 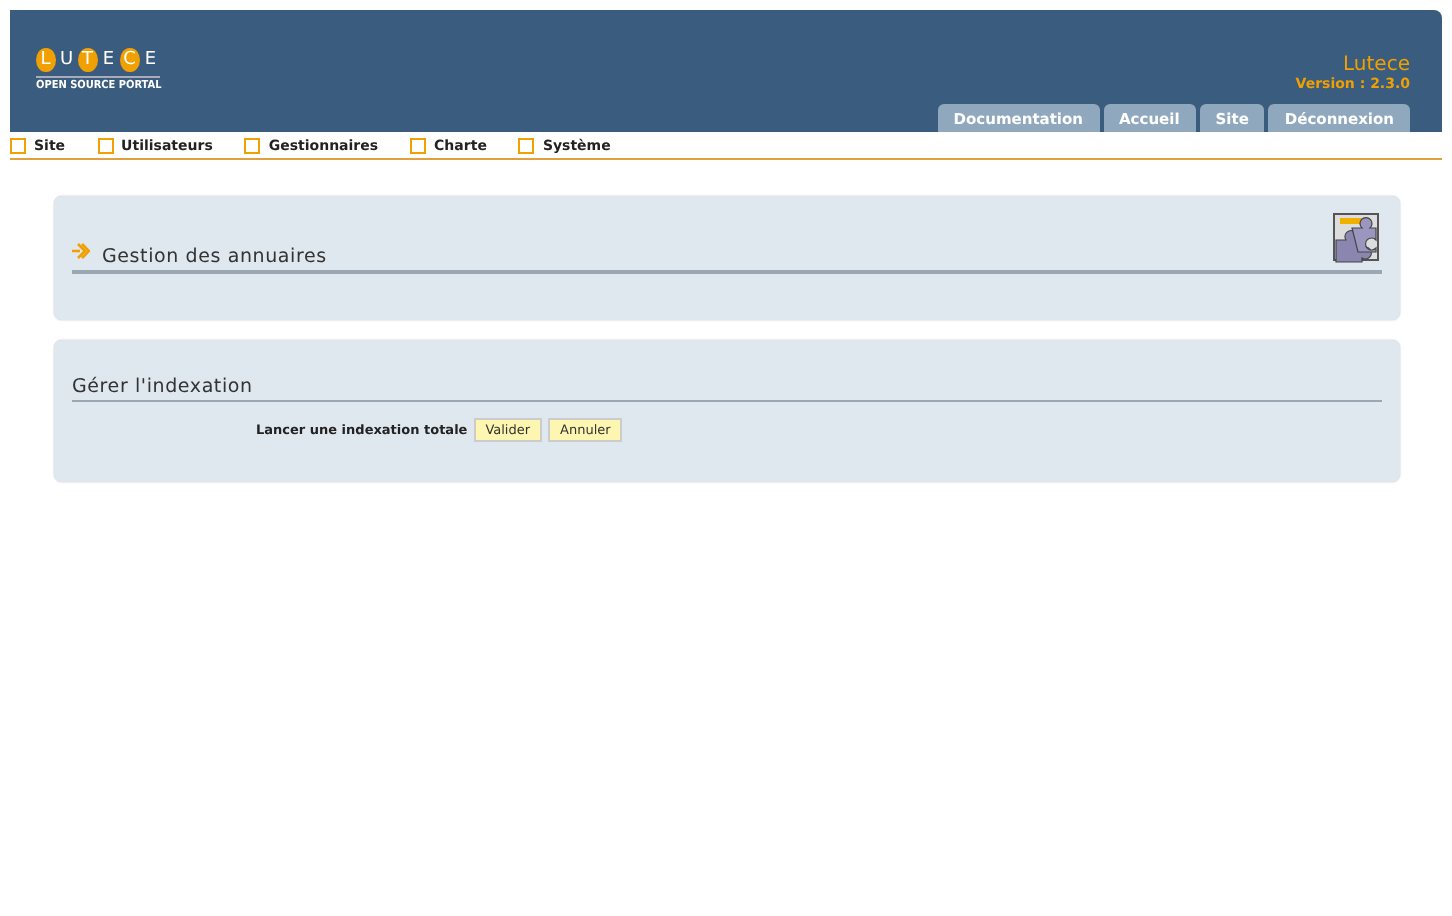 I want to click on logo-letter: C, so click(x=129, y=60).